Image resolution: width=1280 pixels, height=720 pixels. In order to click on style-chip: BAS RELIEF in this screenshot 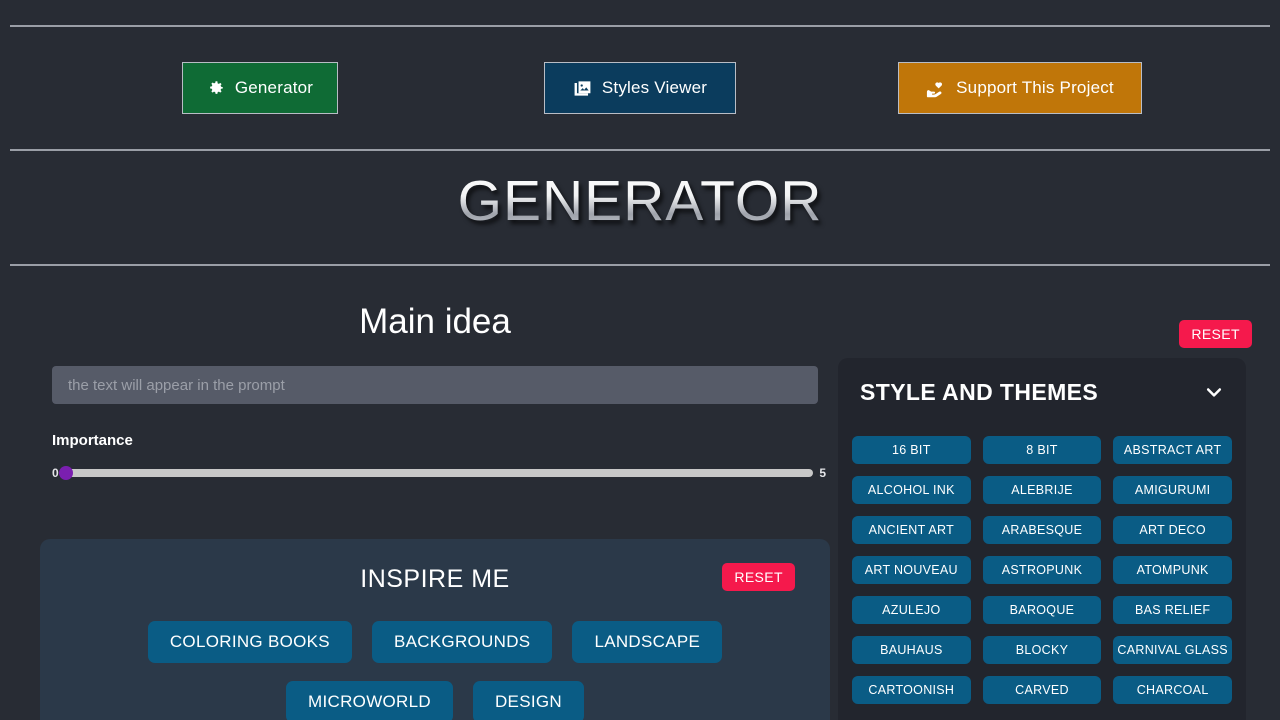, I will do `click(1172, 610)`.